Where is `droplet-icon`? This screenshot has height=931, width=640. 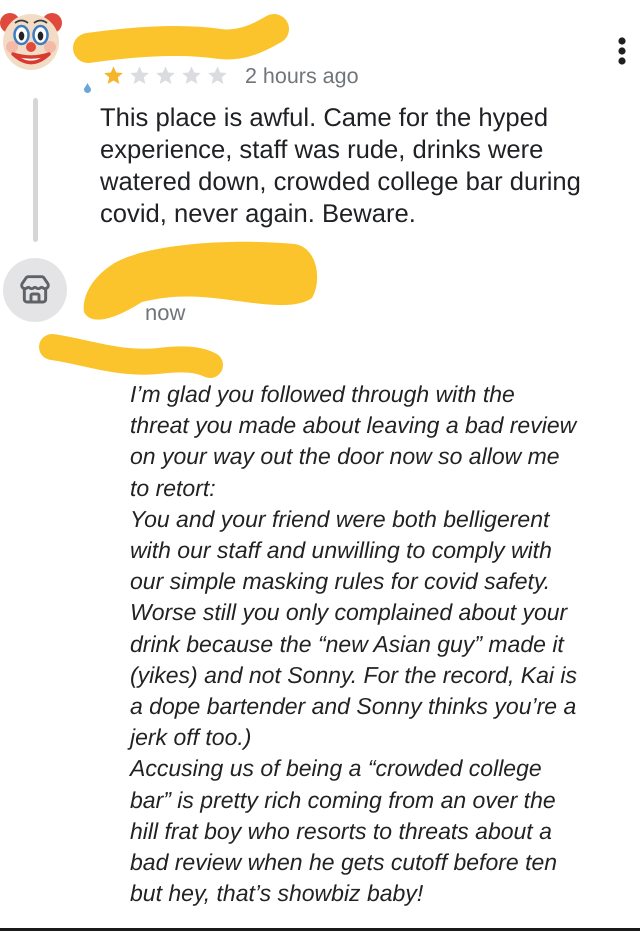 droplet-icon is located at coordinates (87, 88).